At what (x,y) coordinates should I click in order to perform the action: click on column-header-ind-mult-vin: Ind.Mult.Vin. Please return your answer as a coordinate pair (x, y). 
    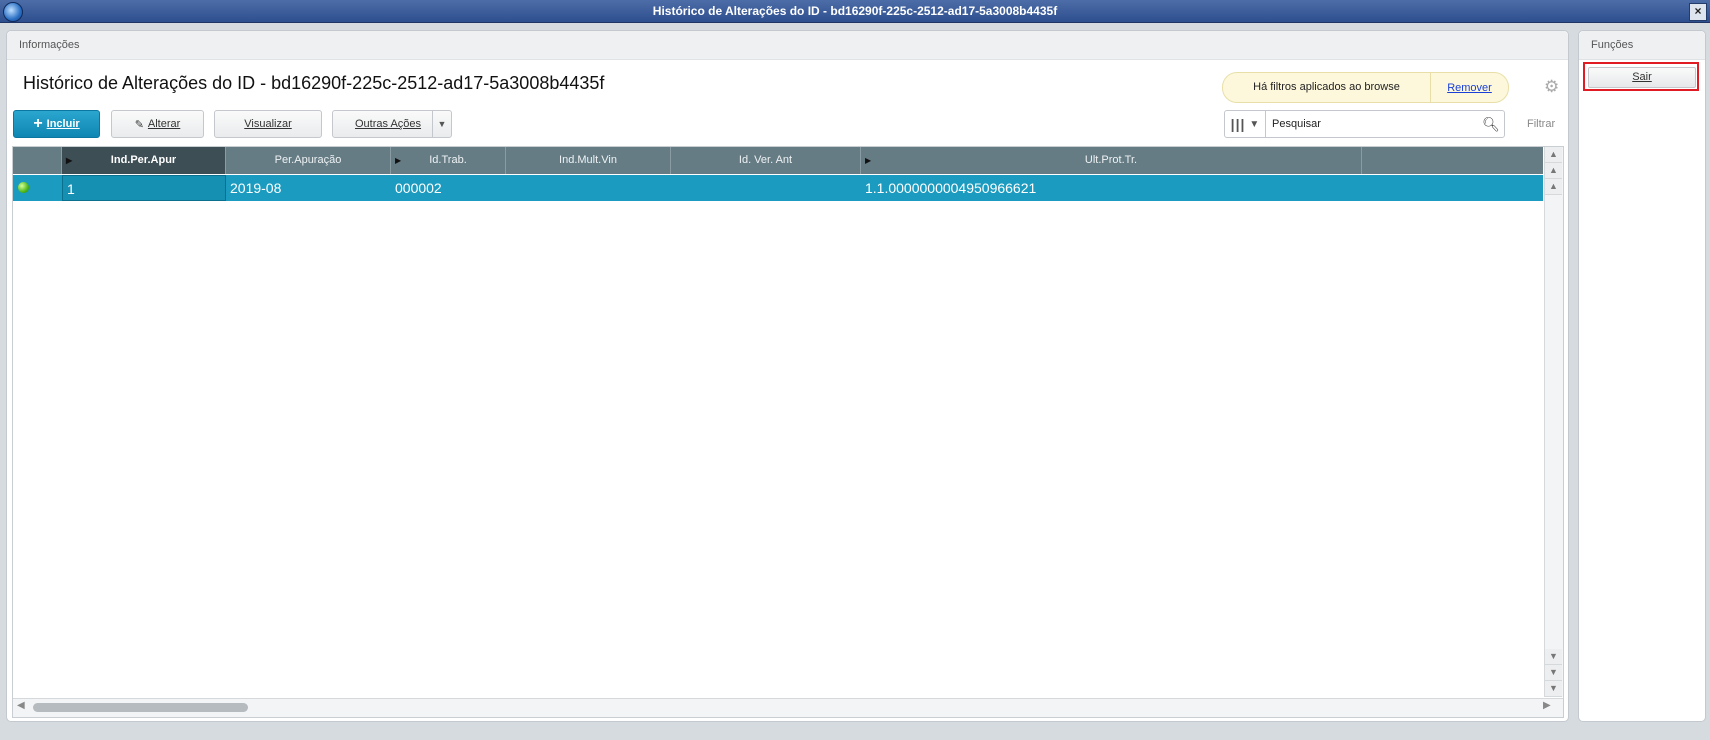
    Looking at the image, I should click on (588, 160).